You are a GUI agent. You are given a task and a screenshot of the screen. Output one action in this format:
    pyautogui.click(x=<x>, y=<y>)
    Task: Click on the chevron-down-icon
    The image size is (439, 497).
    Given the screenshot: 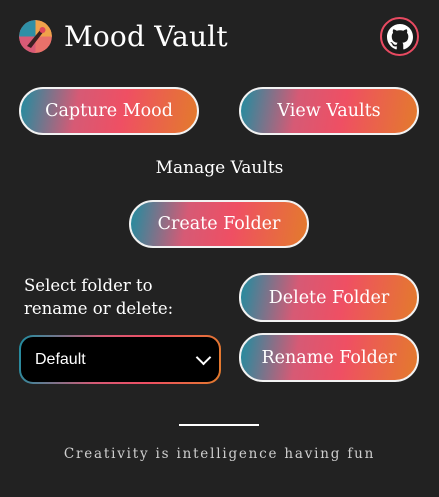 What is the action you would take?
    pyautogui.click(x=203, y=357)
    